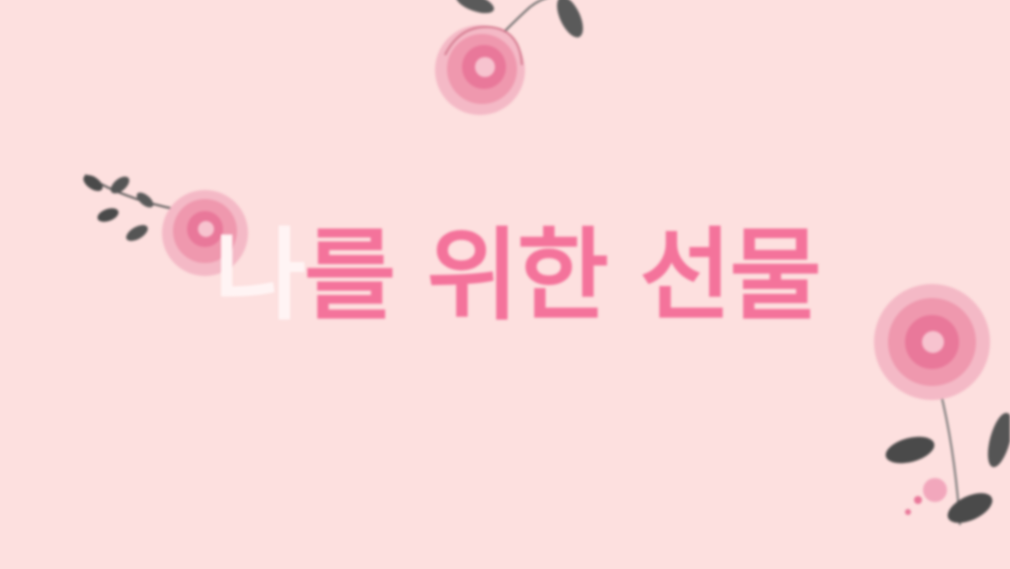 The width and height of the screenshot is (1010, 569). What do you see at coordinates (260, 275) in the screenshot?
I see `title-first-char: 나` at bounding box center [260, 275].